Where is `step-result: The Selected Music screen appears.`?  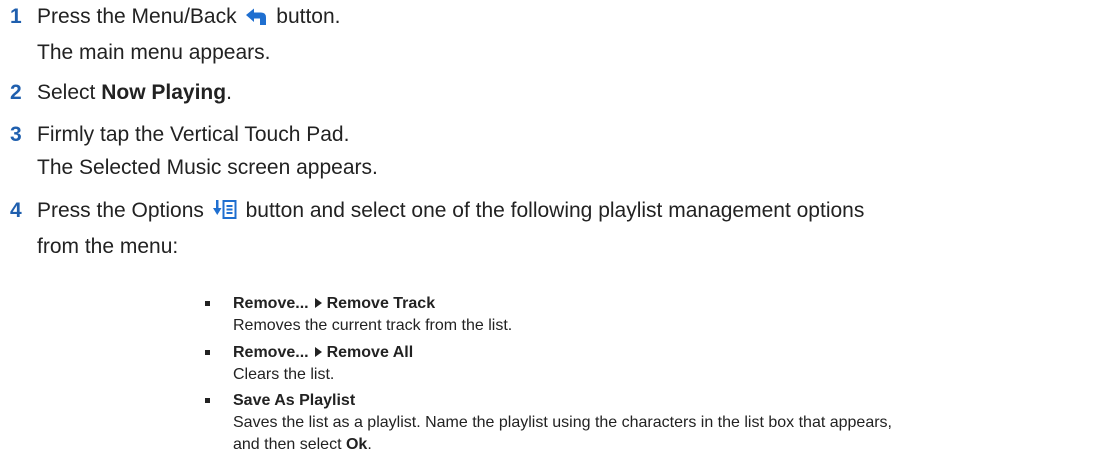
step-result: The Selected Music screen appears. is located at coordinates (207, 167).